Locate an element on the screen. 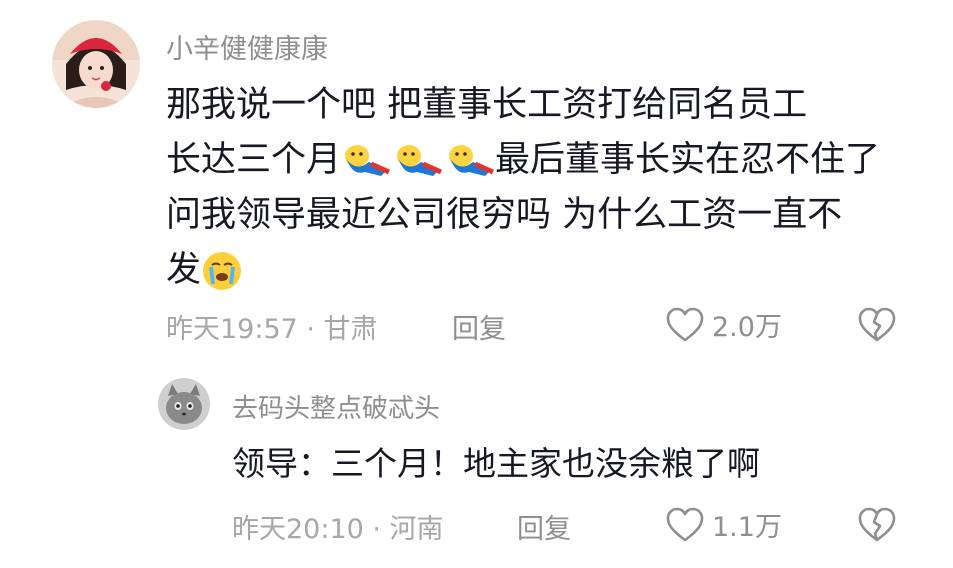 The image size is (953, 568). username: 小辛健健康康 is located at coordinates (247, 46).